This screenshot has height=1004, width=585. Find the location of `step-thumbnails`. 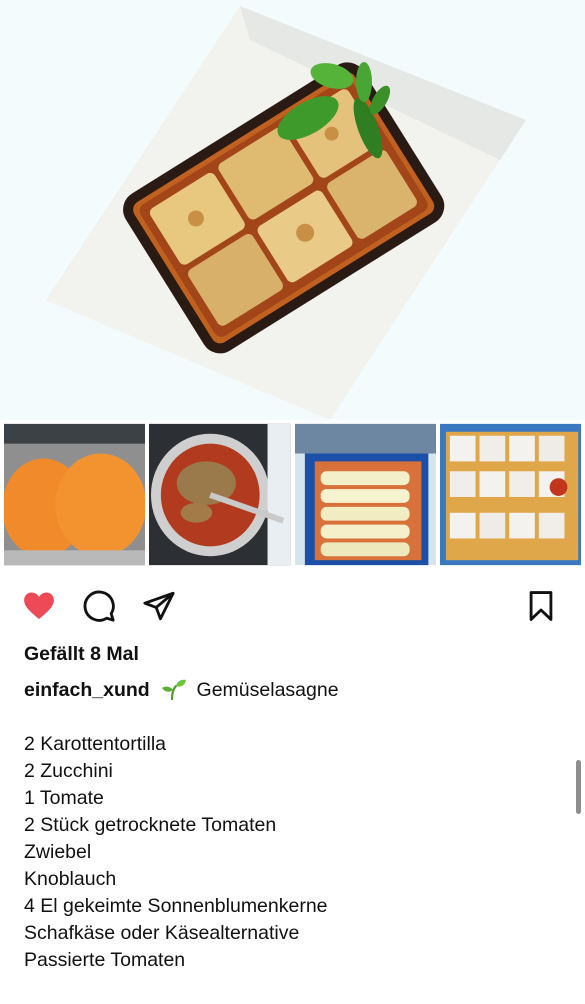

step-thumbnails is located at coordinates (292, 494).